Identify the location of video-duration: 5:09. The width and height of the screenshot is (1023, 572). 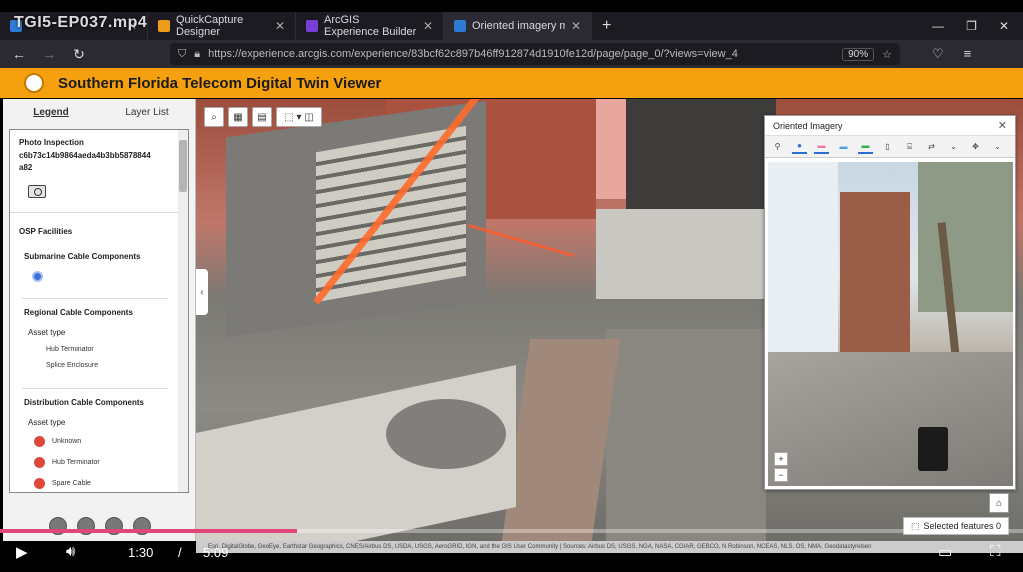
(216, 552).